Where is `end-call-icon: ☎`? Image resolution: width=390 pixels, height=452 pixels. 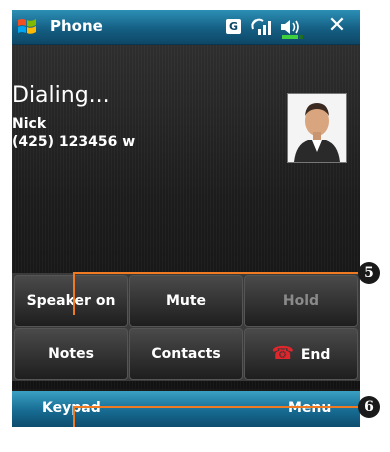
end-call-icon: ☎ is located at coordinates (282, 353).